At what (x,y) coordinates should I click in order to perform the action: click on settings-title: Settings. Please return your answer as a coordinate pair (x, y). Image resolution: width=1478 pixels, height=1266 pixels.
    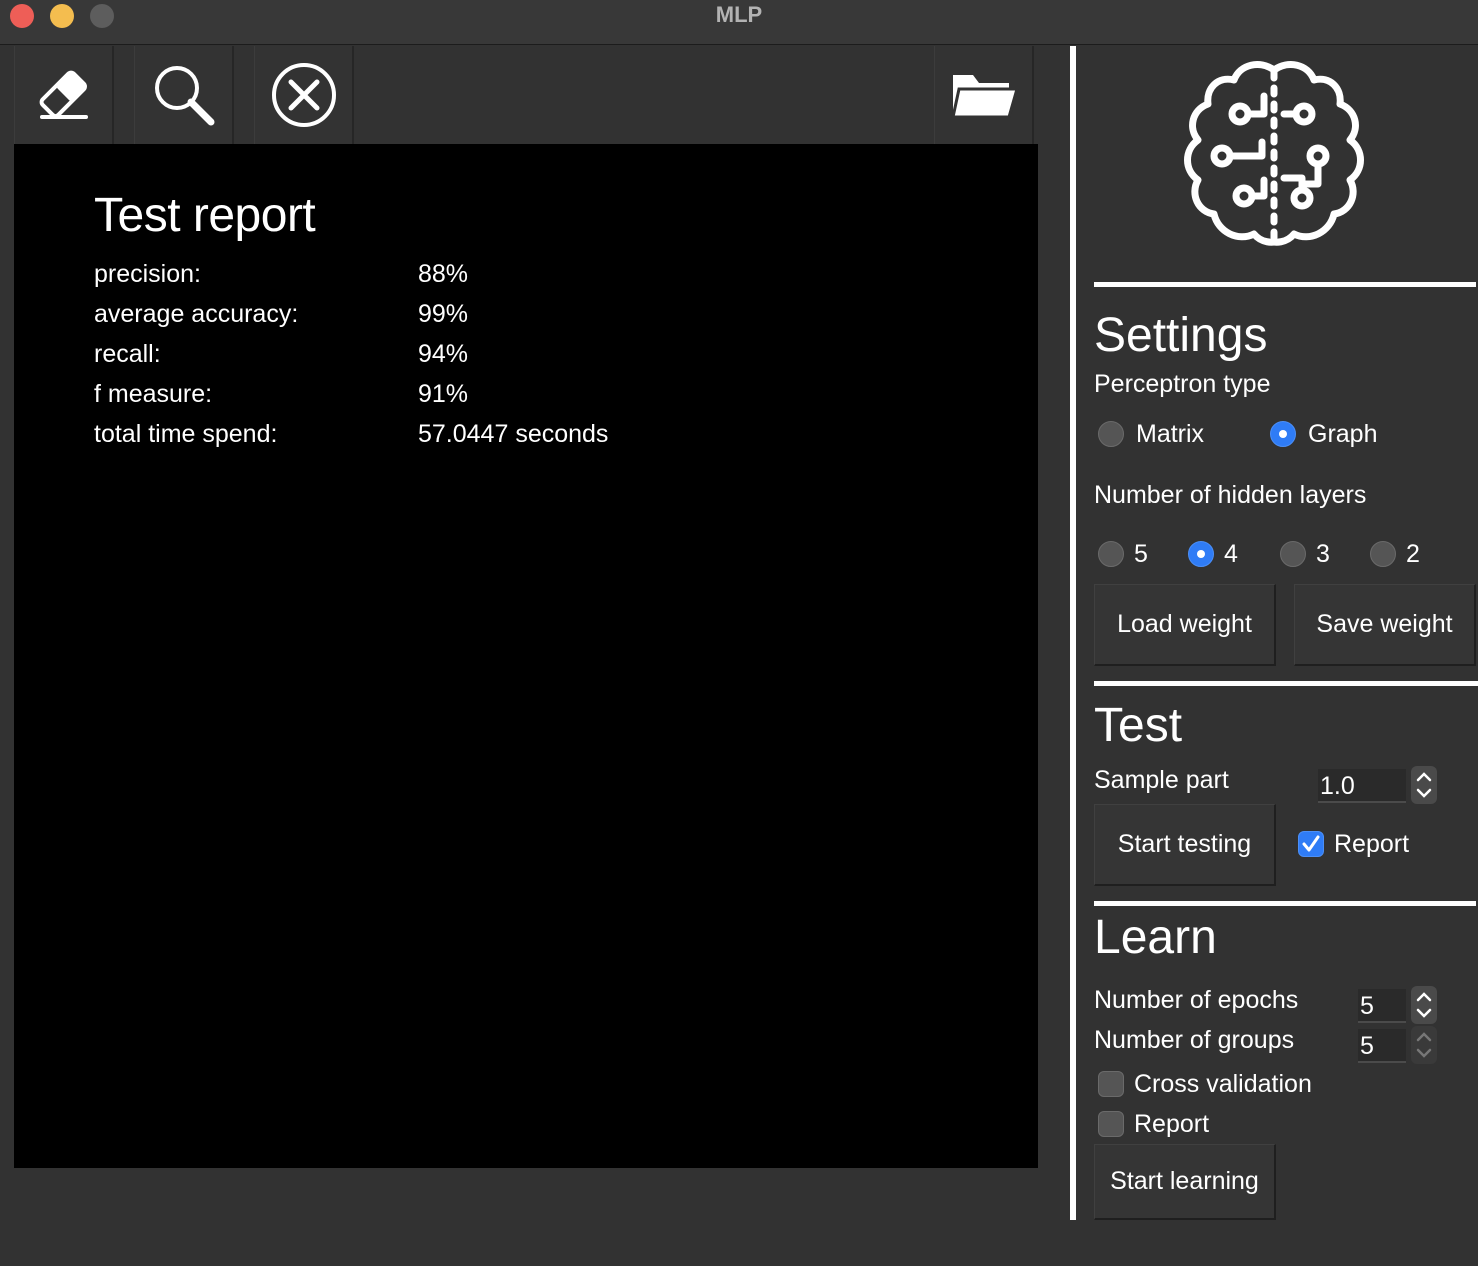
    Looking at the image, I should click on (1181, 335).